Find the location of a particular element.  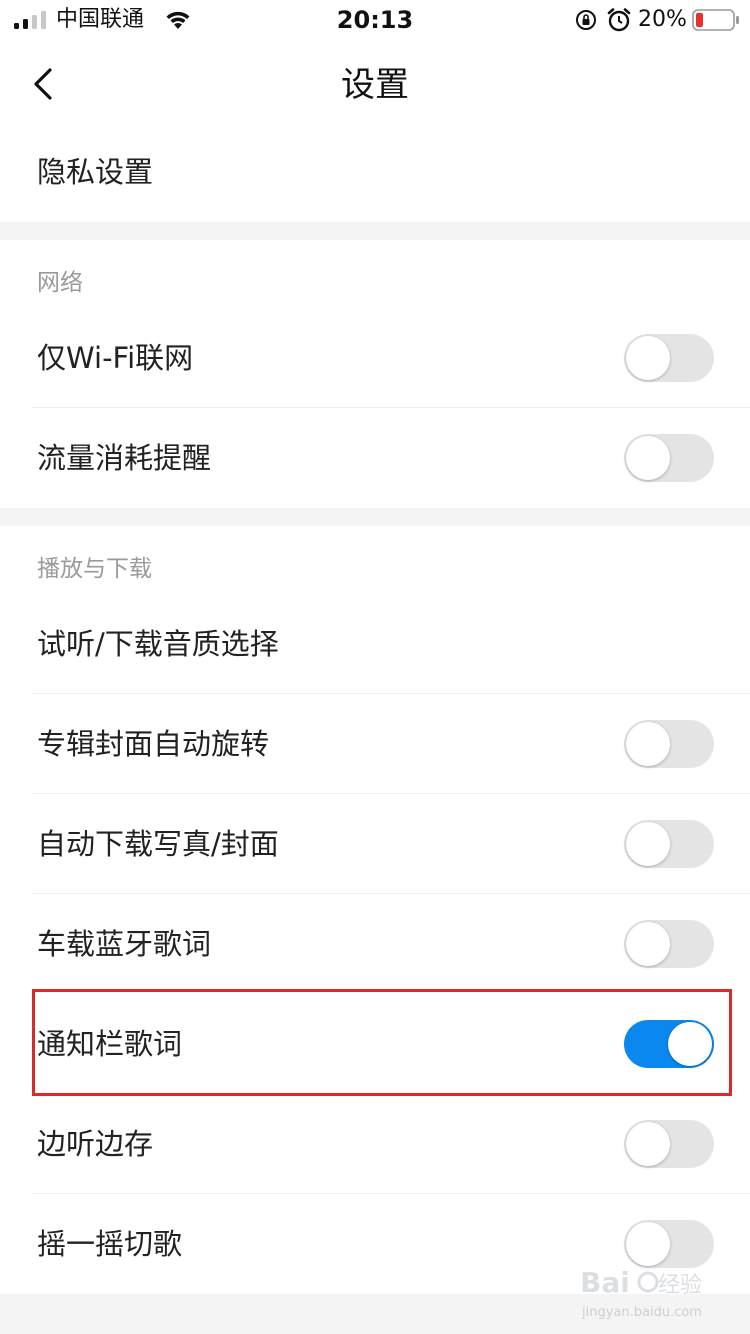

wifi-only-toggle is located at coordinates (669, 358).